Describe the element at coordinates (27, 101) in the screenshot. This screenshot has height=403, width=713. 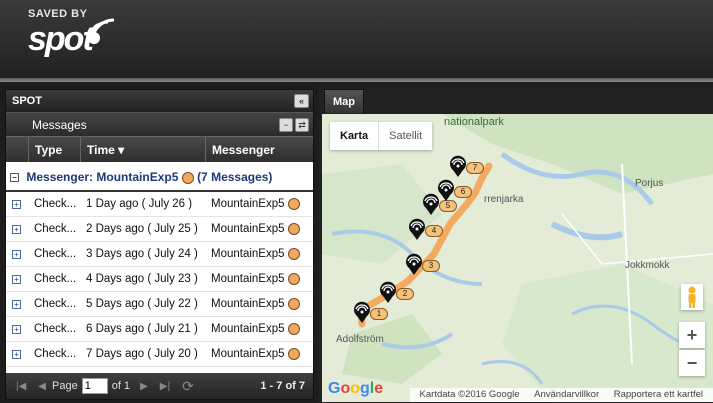
I see `panel-title-text: SPOT` at that location.